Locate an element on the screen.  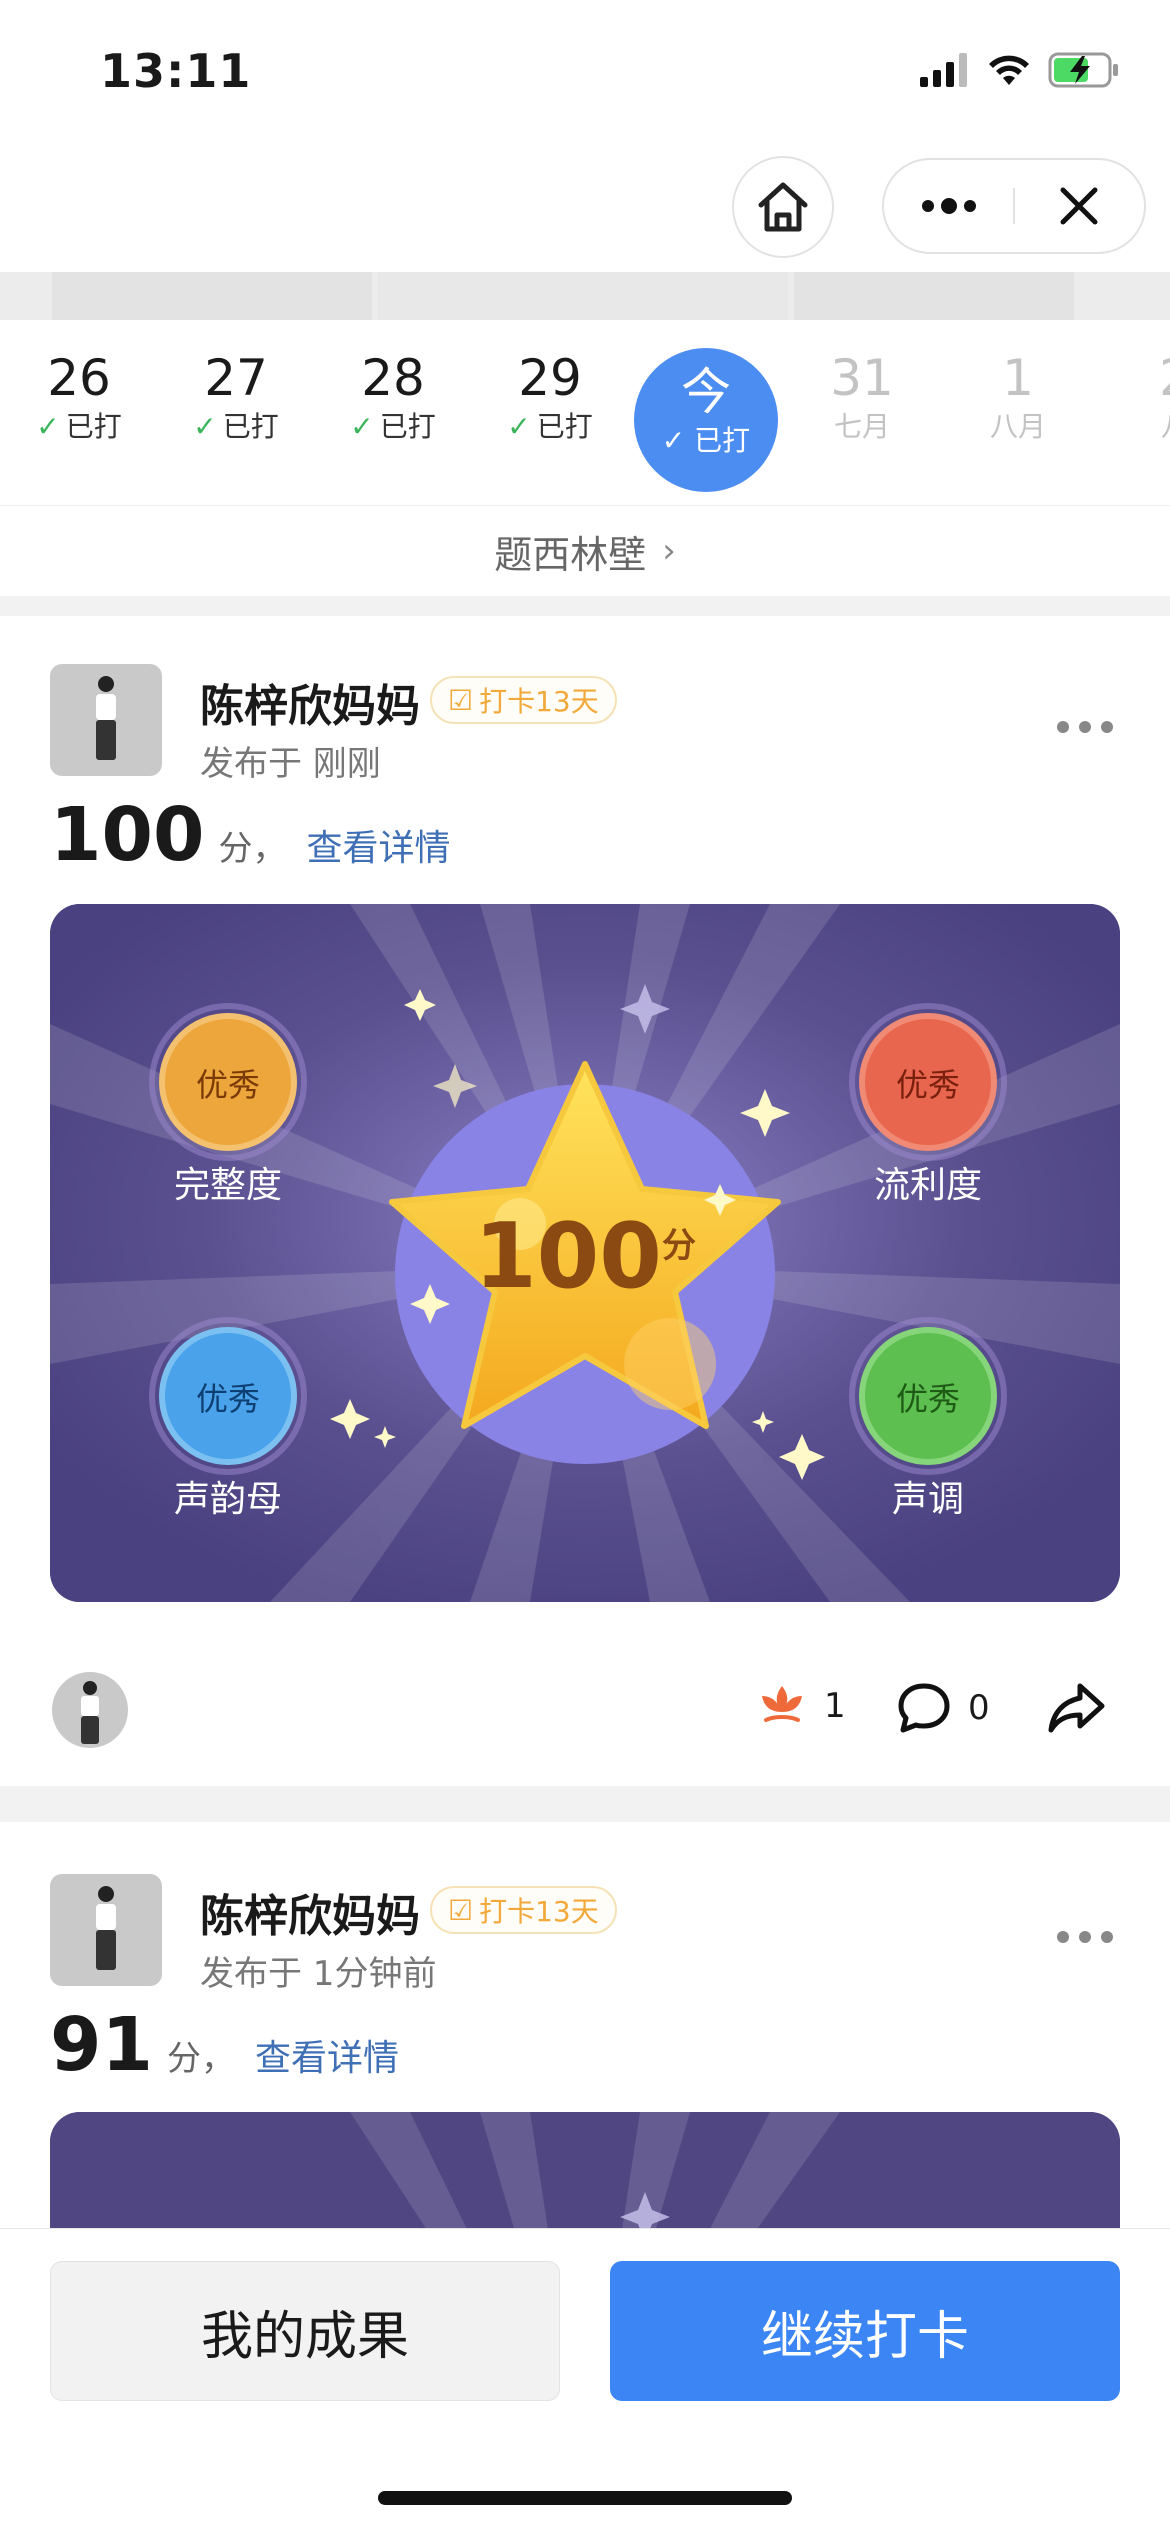
capsule-menu is located at coordinates (1014, 206).